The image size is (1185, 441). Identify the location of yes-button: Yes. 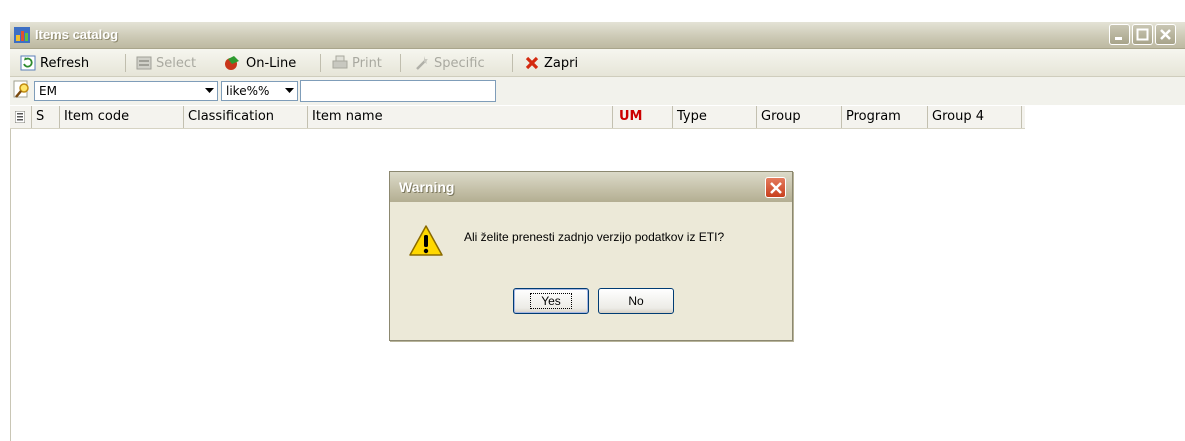
(551, 301).